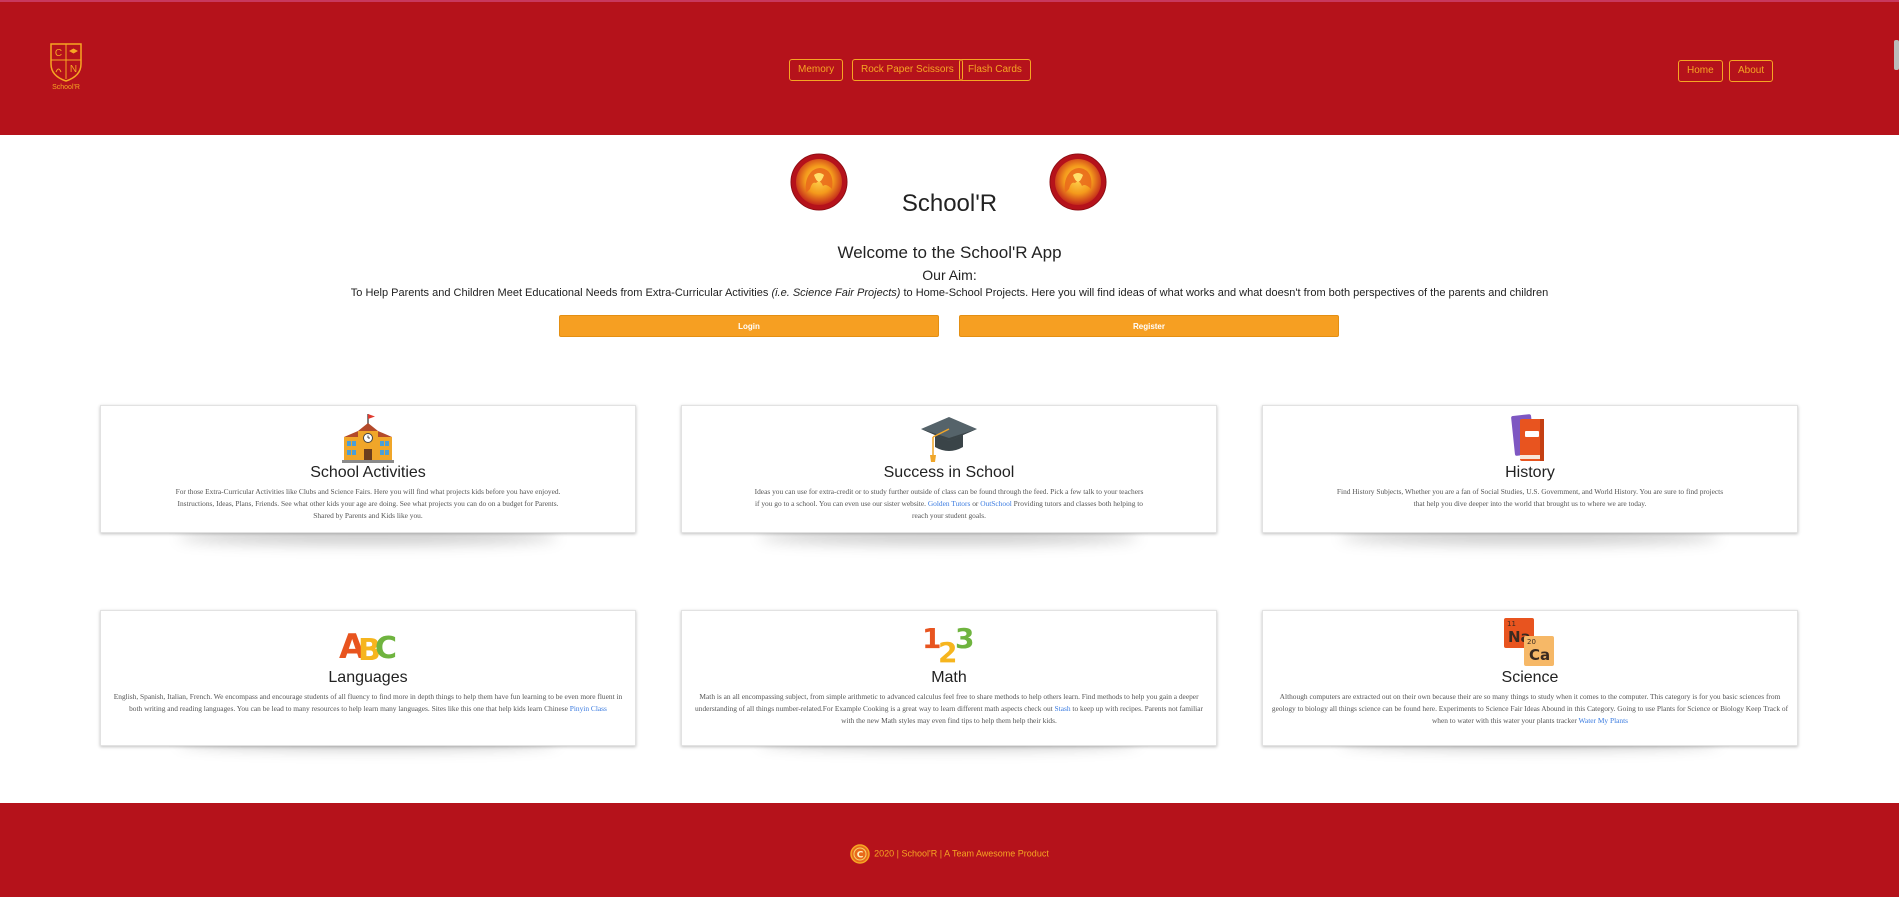 Image resolution: width=1899 pixels, height=897 pixels. Describe the element at coordinates (949, 252) in the screenshot. I see `welcome-heading: Welcome to the School'R App` at that location.